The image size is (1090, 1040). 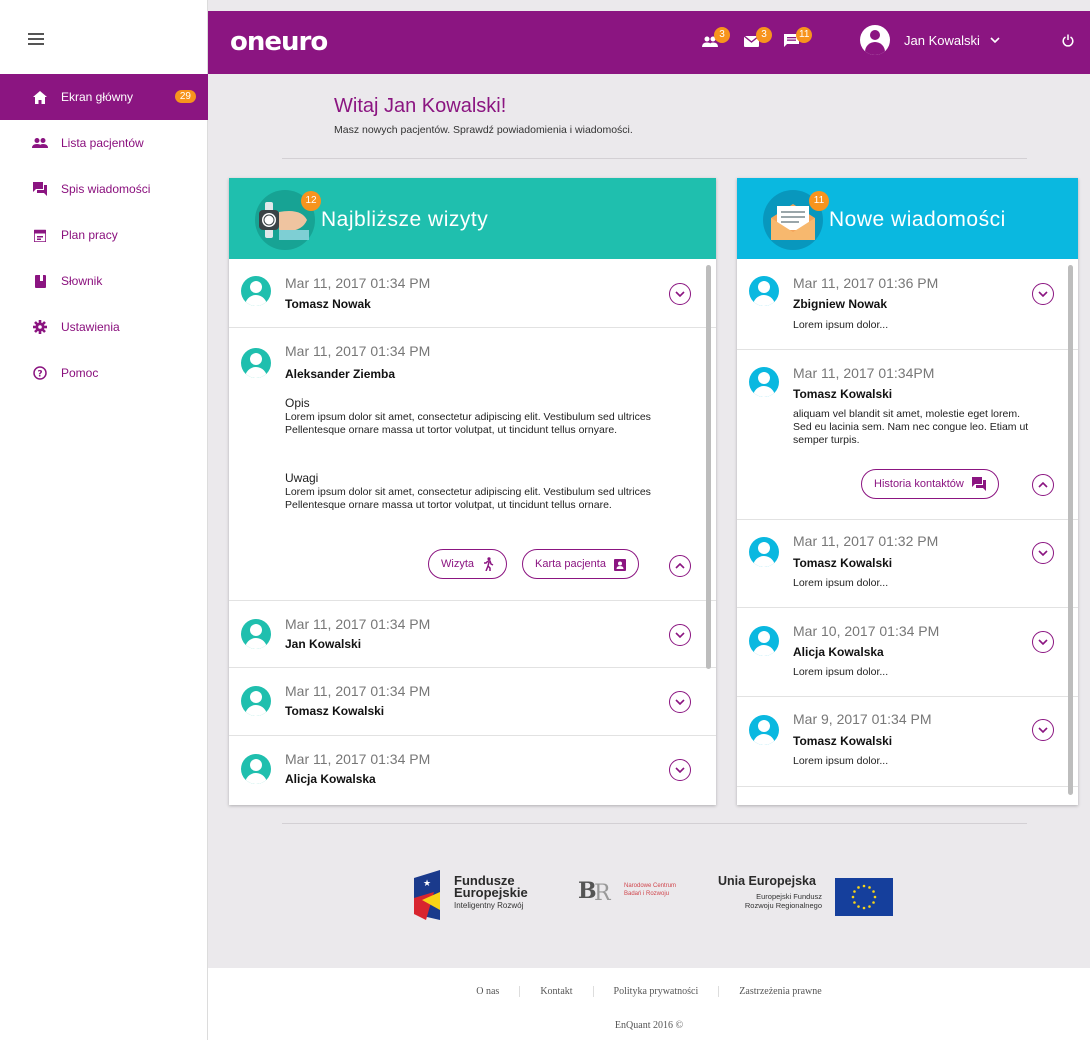 I want to click on sidebar-item-patients: Lista pacjentów, so click(x=104, y=143).